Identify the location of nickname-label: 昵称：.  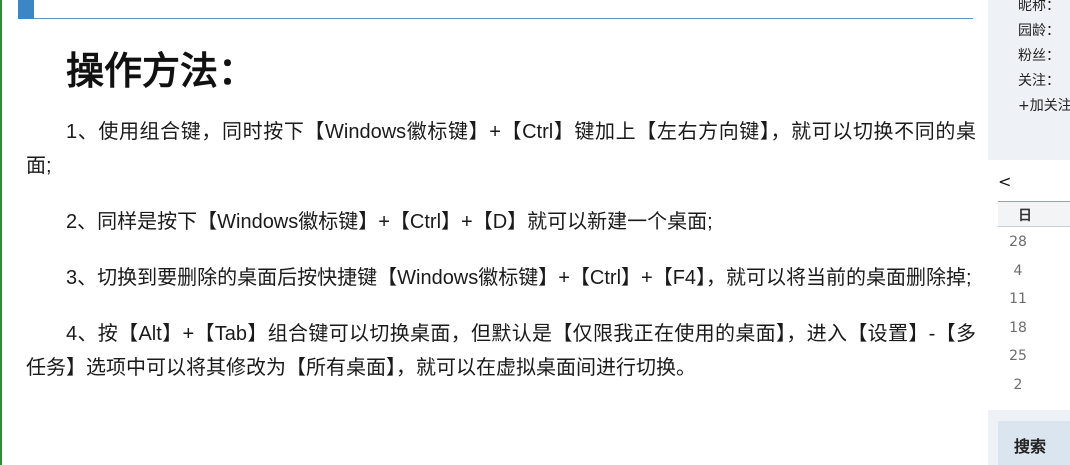
(1039, 7).